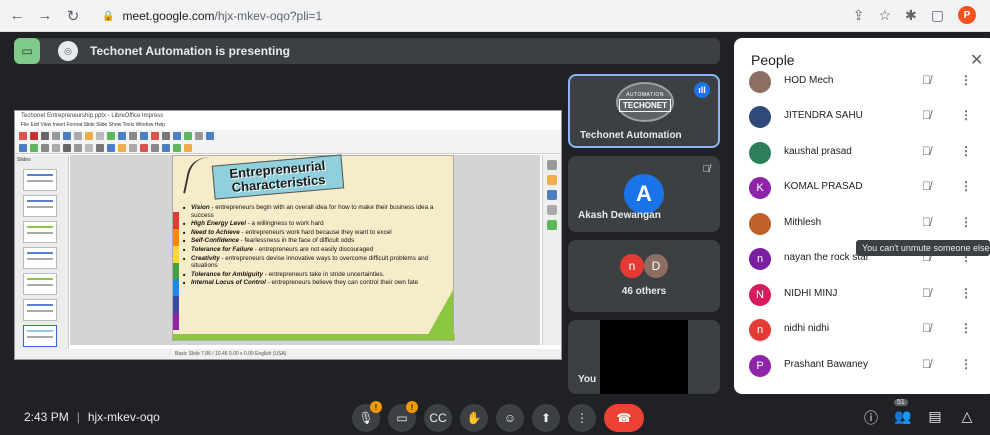  What do you see at coordinates (862, 188) in the screenshot?
I see `participant-row: K KOMAL PRASAD 🎙̸ ⋮` at bounding box center [862, 188].